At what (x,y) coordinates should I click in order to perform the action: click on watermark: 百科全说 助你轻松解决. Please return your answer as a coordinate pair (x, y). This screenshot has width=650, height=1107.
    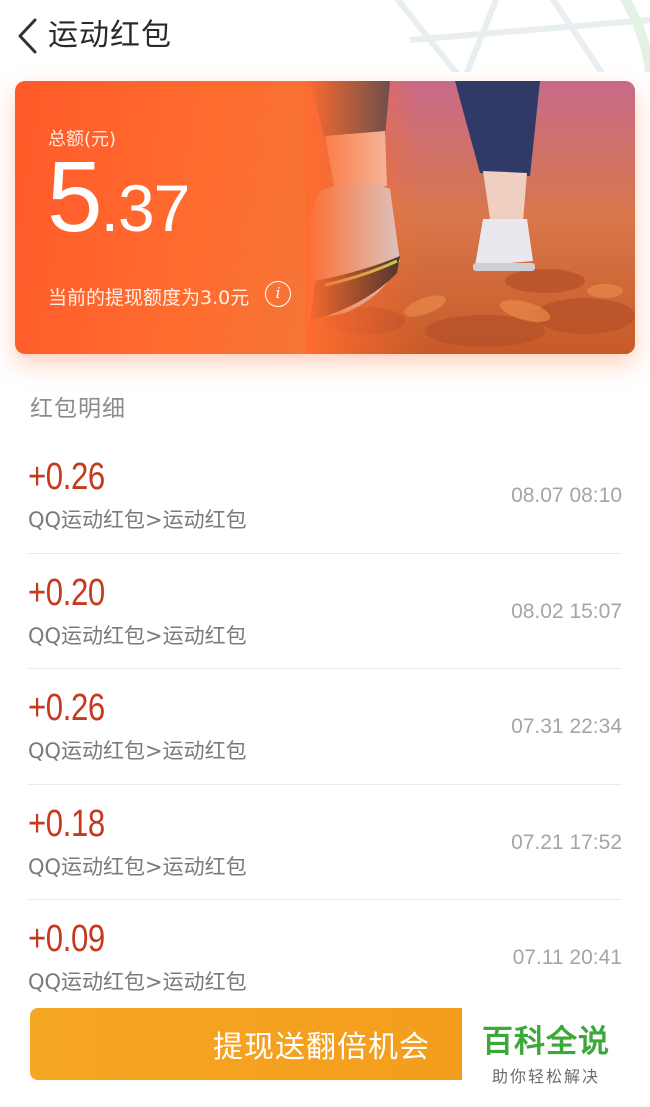
    Looking at the image, I should click on (546, 1047).